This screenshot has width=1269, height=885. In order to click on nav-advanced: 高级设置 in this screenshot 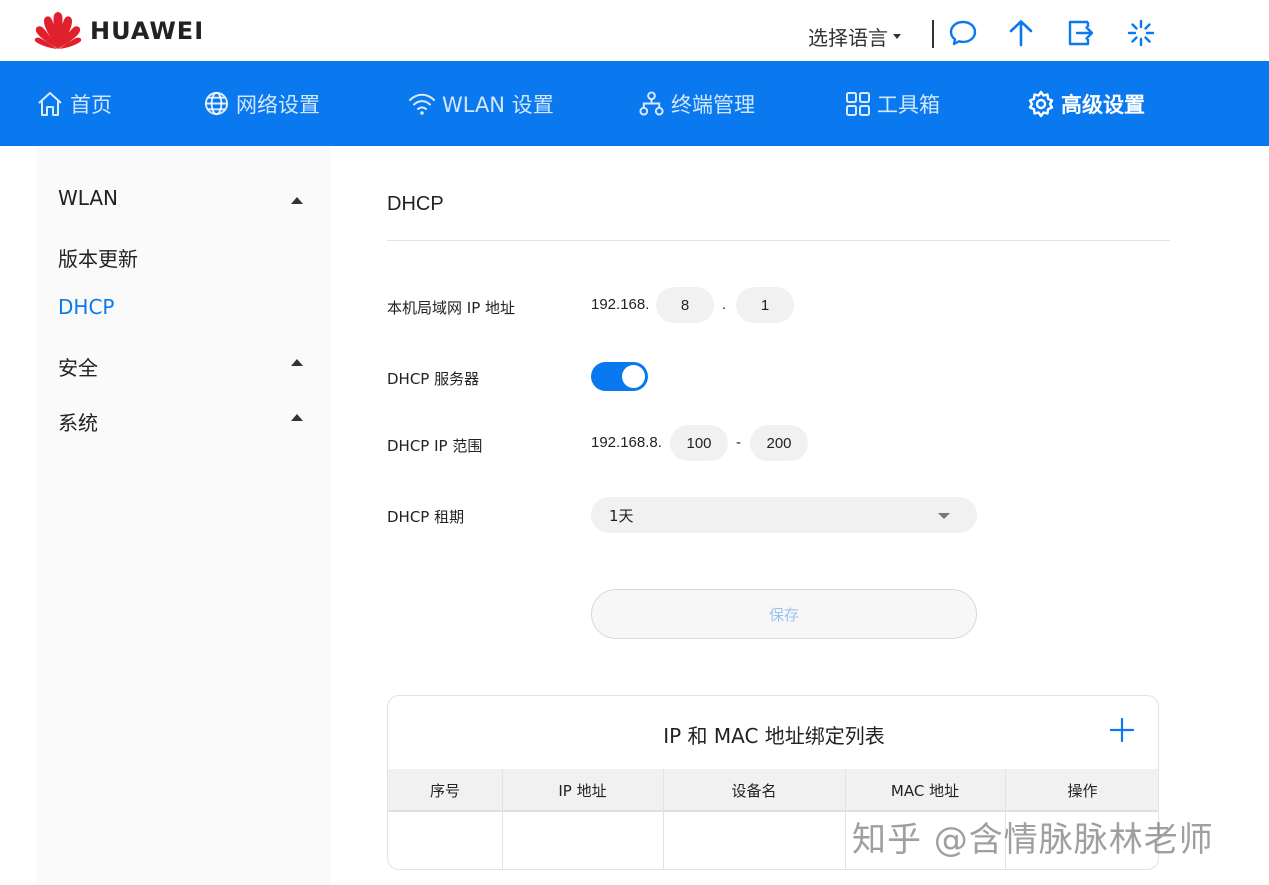, I will do `click(1086, 103)`.